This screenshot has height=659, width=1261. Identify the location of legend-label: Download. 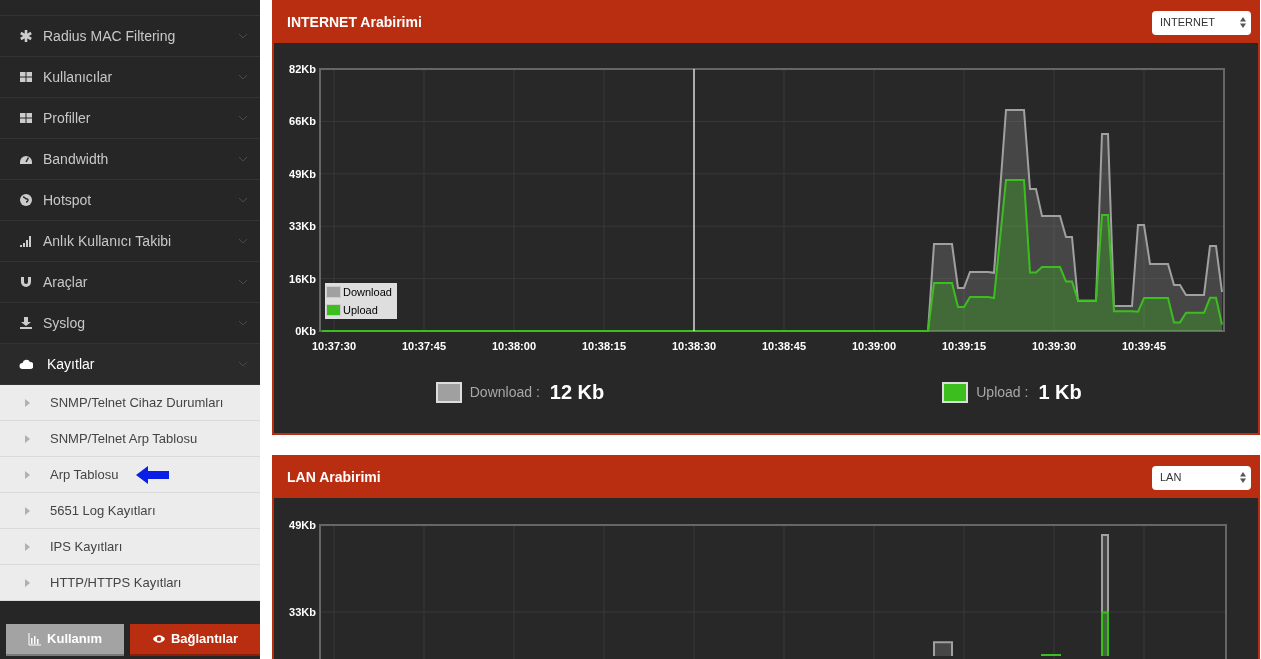
(367, 292).